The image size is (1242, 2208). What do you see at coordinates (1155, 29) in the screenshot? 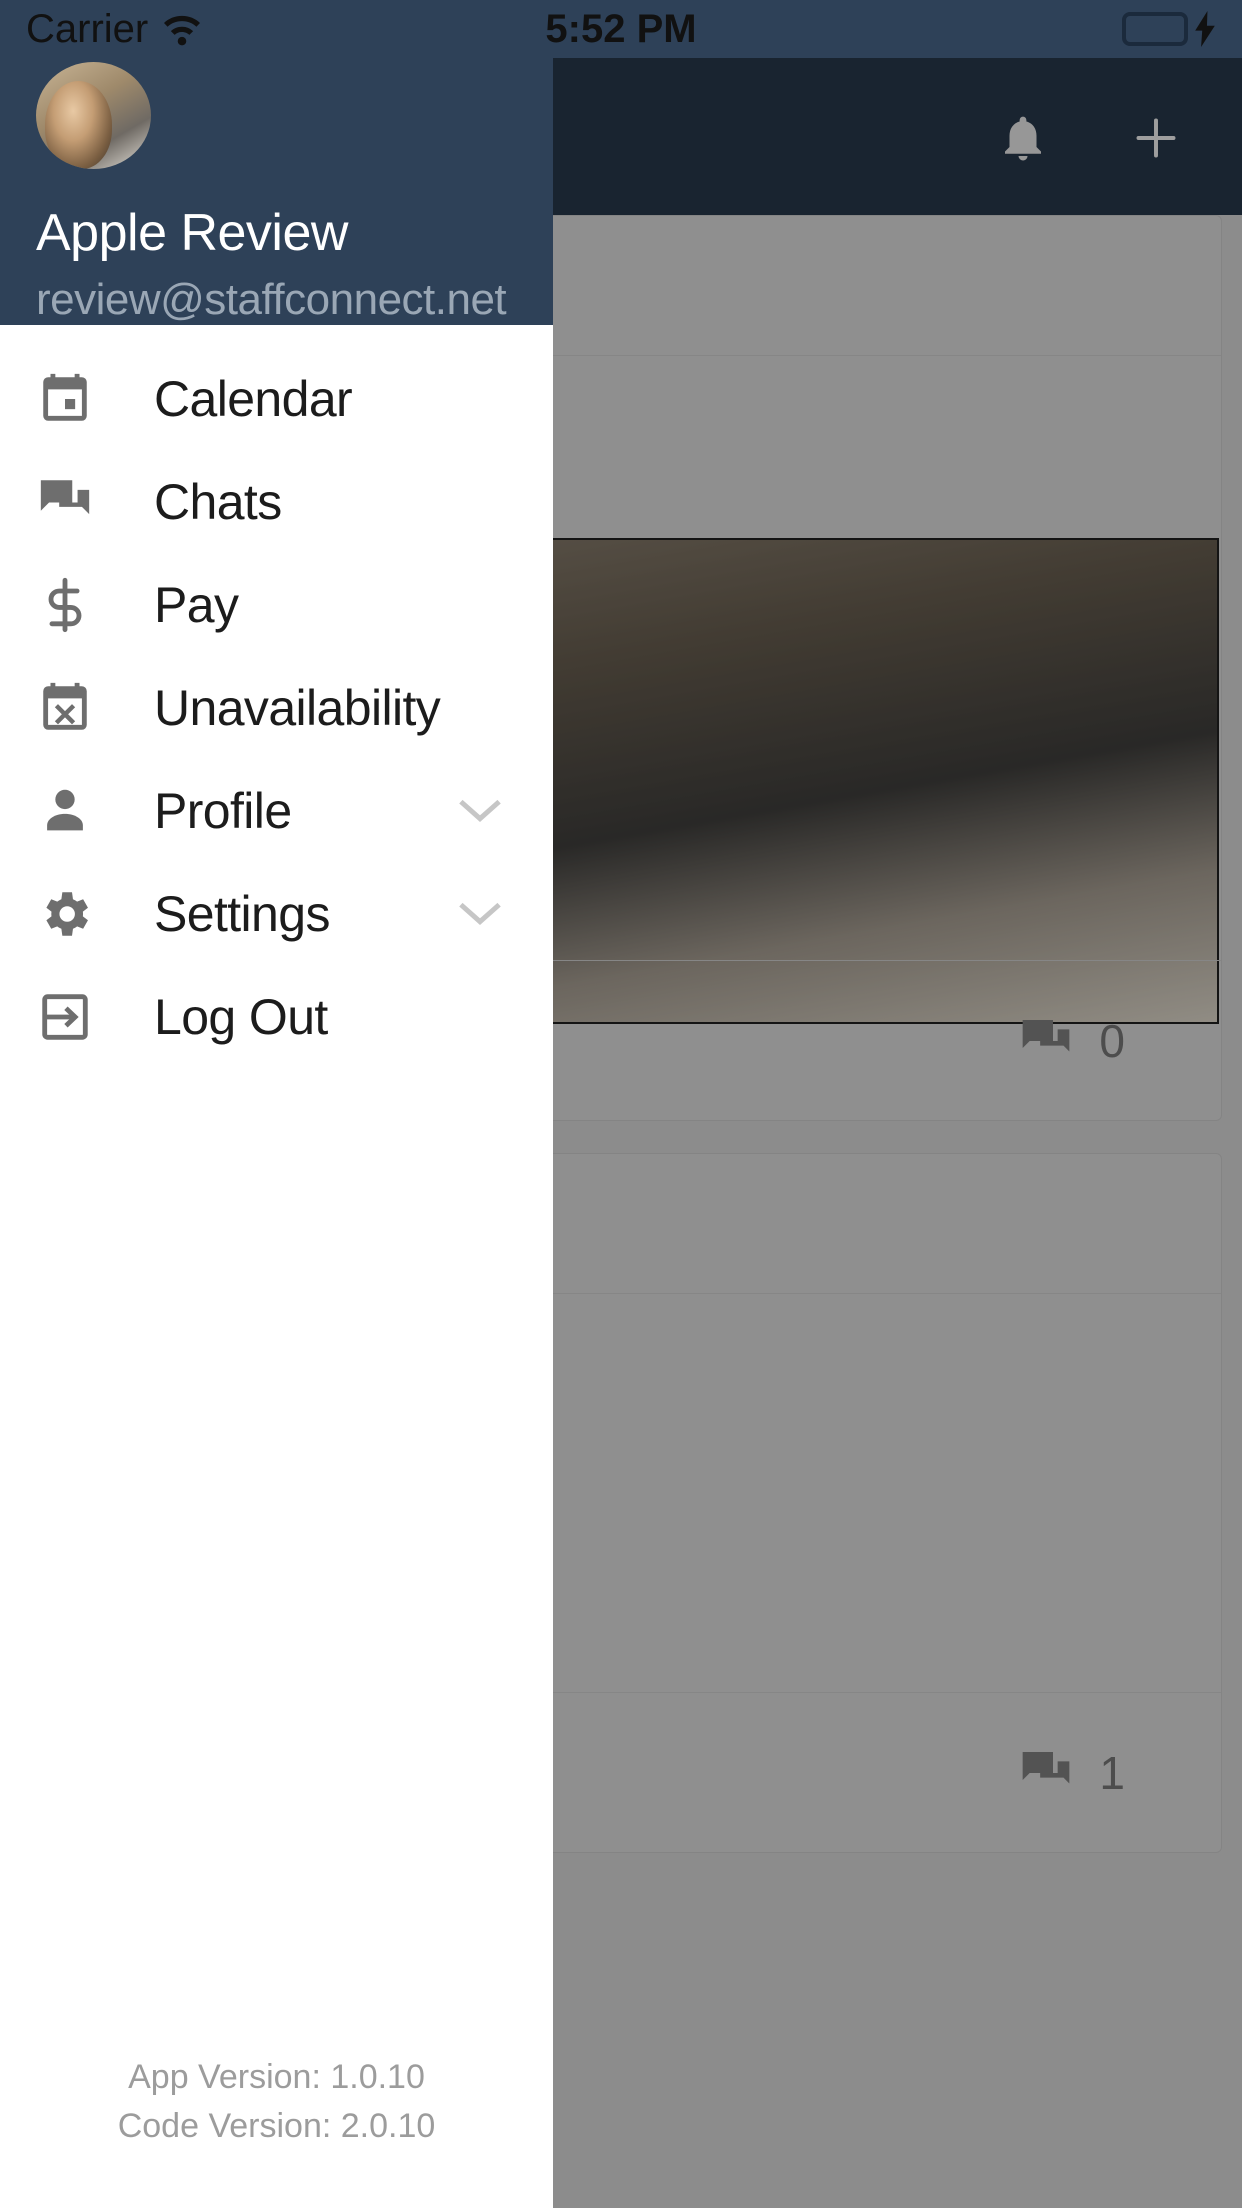
I see `battery-icon` at bounding box center [1155, 29].